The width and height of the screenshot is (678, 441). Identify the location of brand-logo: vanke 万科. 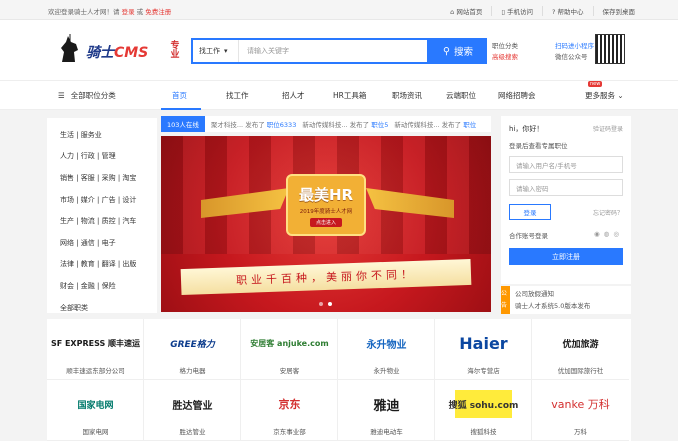
(580, 404).